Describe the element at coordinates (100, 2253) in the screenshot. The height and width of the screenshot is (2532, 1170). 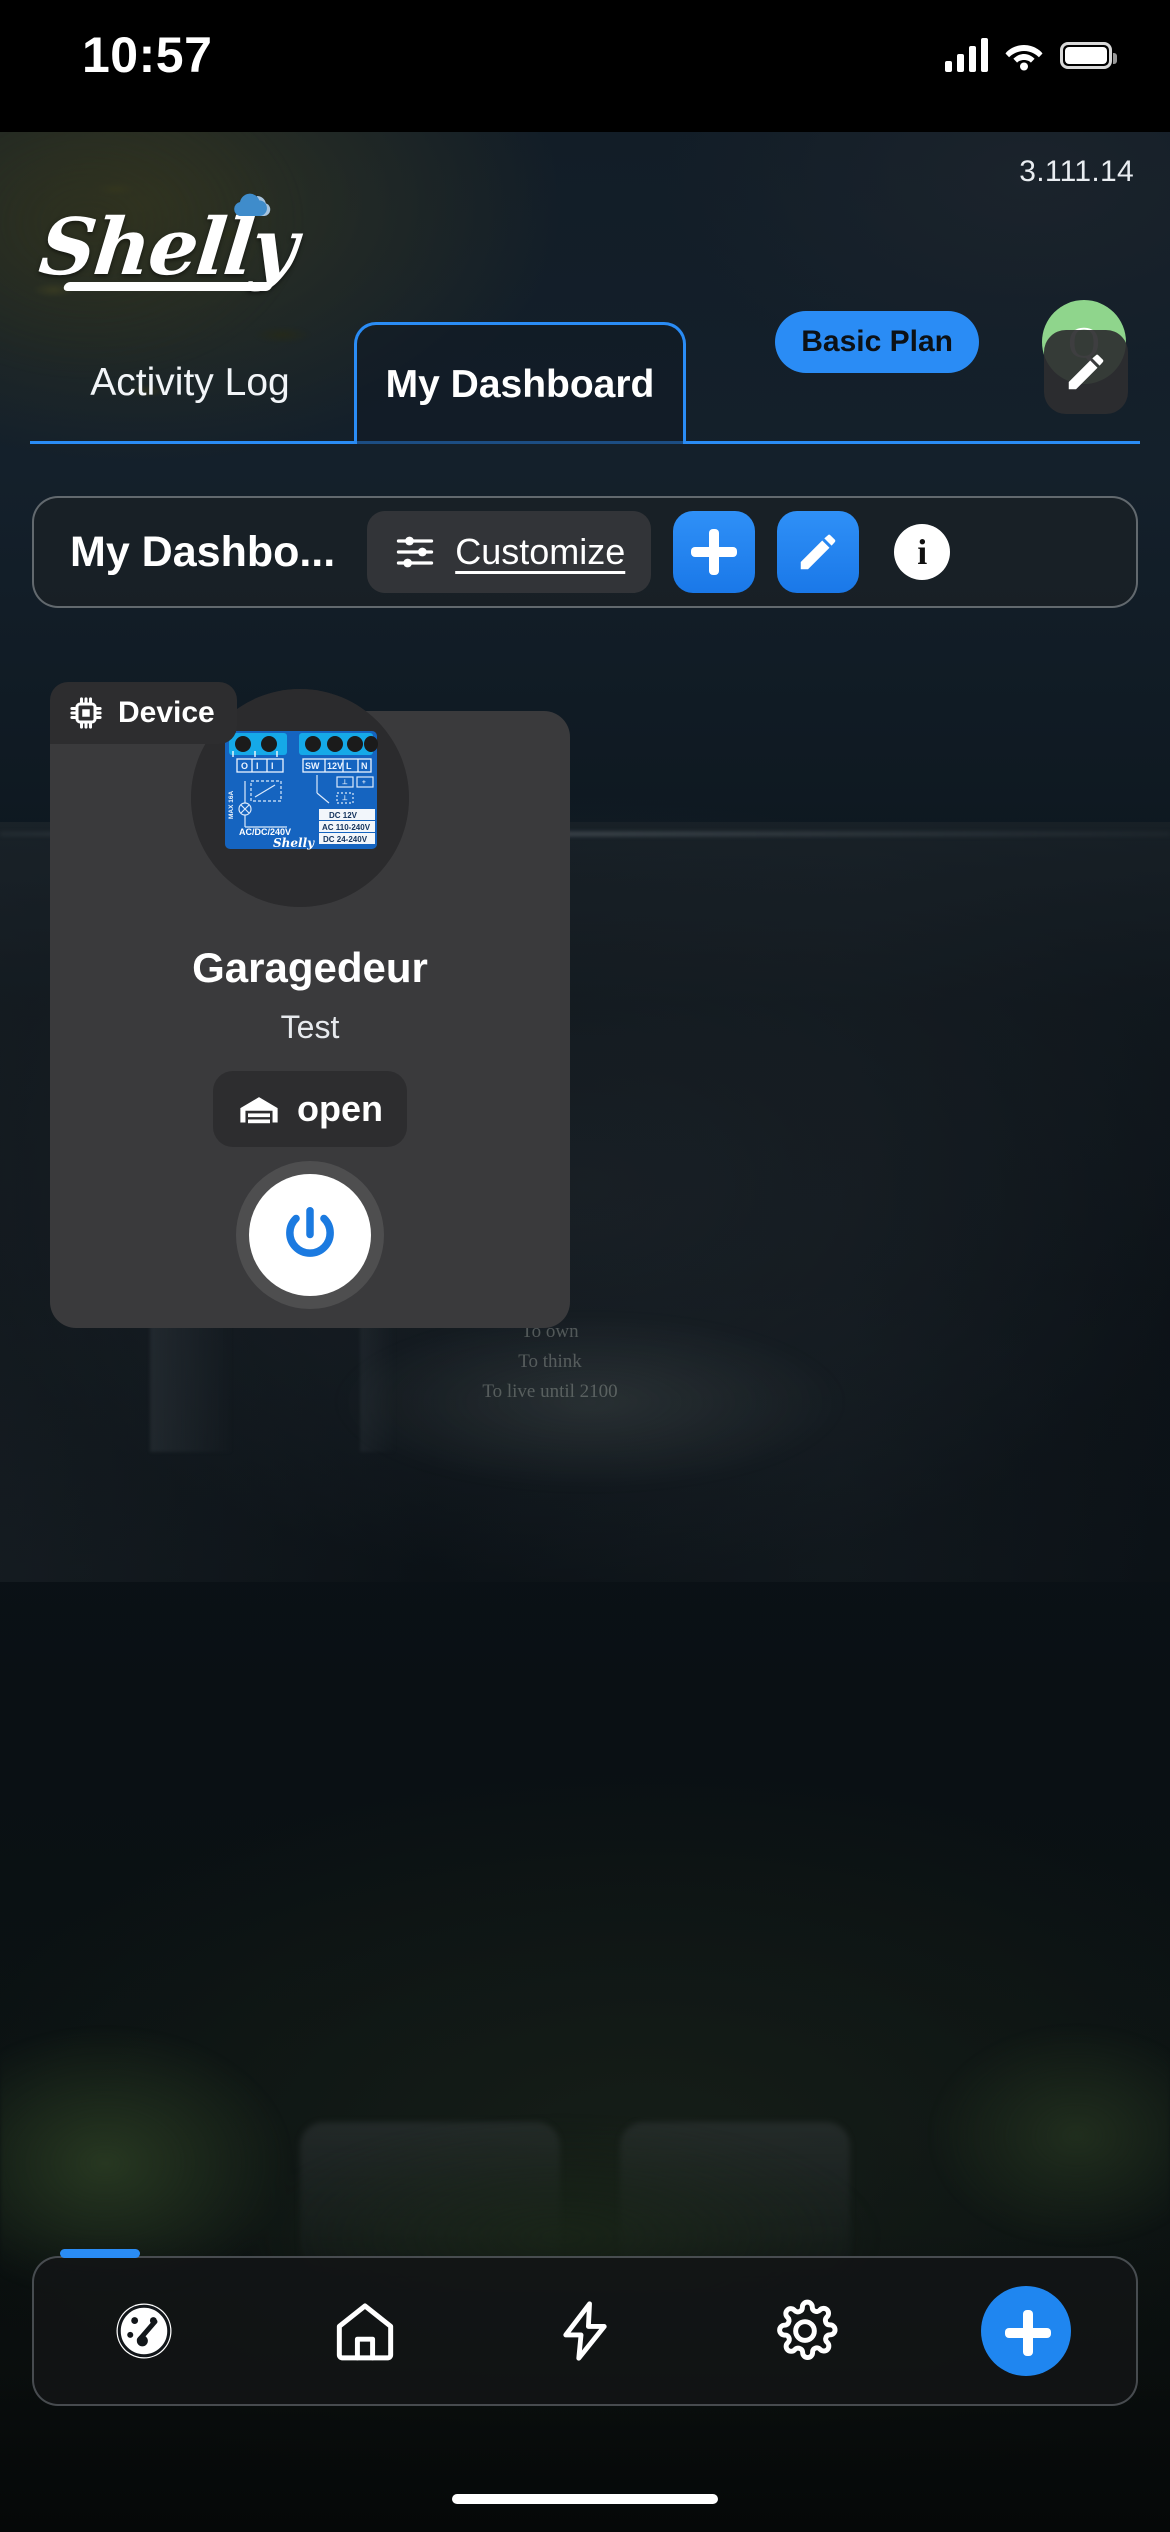
I see `dashboard-page-indicator` at that location.